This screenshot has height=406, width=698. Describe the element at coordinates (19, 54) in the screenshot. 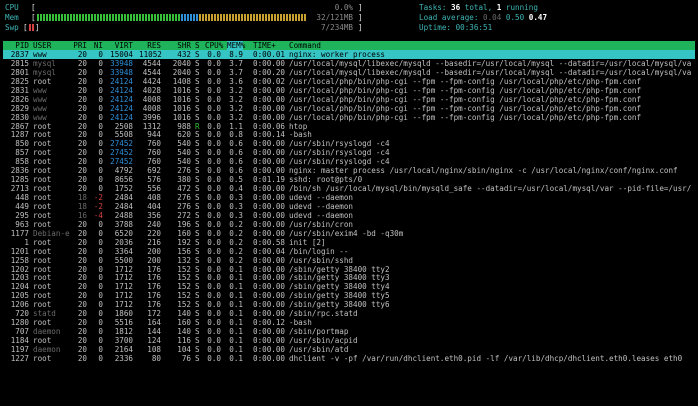

I see `cell-pid: 2837` at that location.